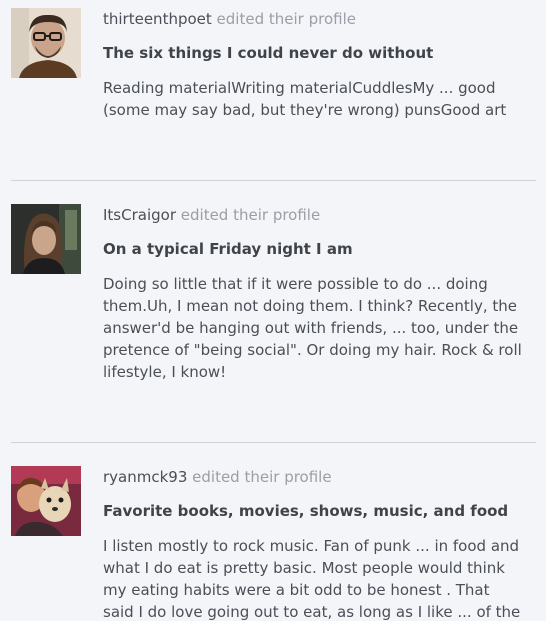  I want to click on profile-question: On a typical Friday night I am, so click(313, 249).